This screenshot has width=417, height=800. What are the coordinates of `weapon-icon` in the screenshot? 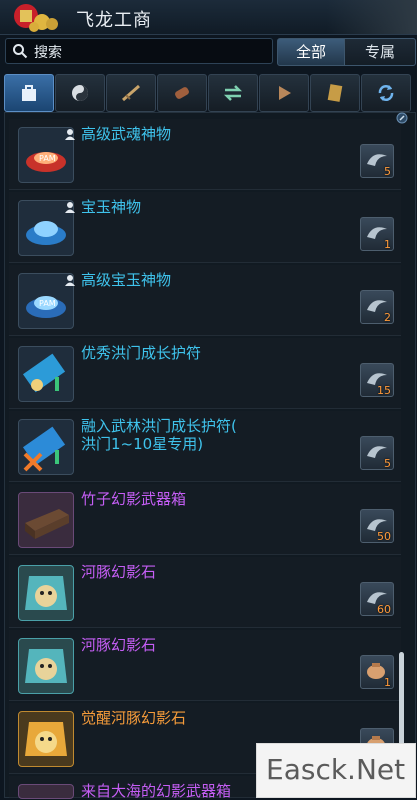 It's located at (131, 93).